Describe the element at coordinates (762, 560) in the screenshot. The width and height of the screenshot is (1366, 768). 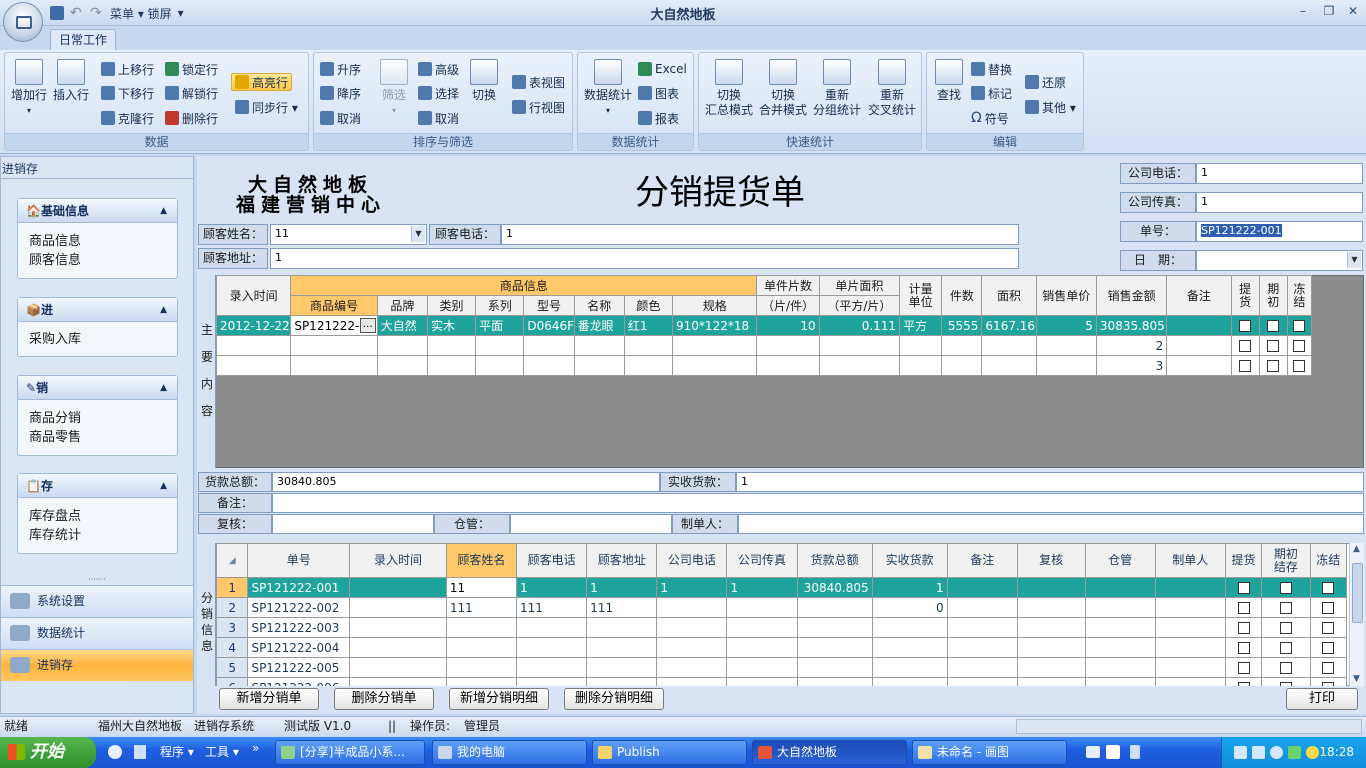
I see `list-col-comp-fax: 公司传真` at that location.